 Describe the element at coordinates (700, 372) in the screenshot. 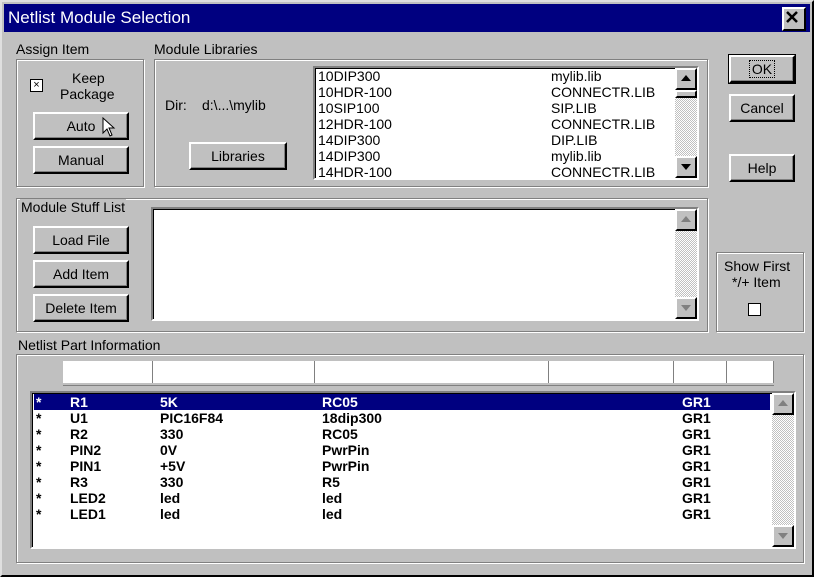

I see `column-header-group` at that location.